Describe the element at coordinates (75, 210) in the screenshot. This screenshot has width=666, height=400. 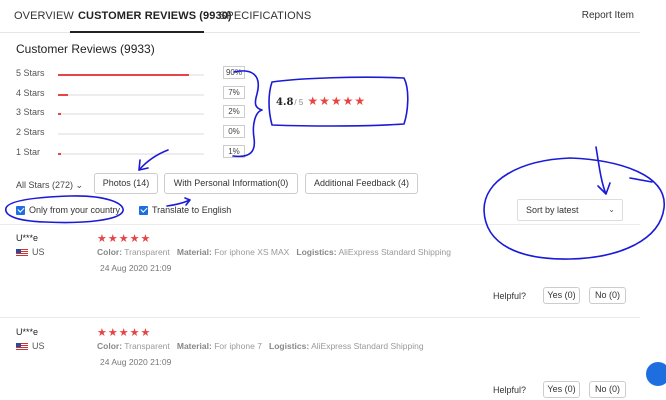
I see `only-country-label: Only from your country` at that location.